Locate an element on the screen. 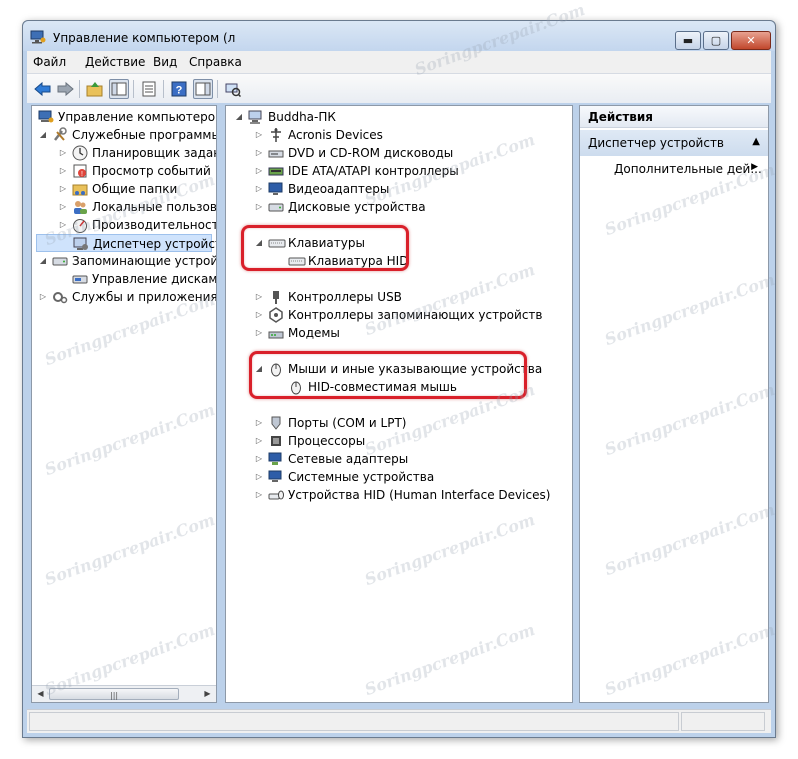 Image resolution: width=798 pixels, height=759 pixels. disk-drive-icon is located at coordinates (276, 207).